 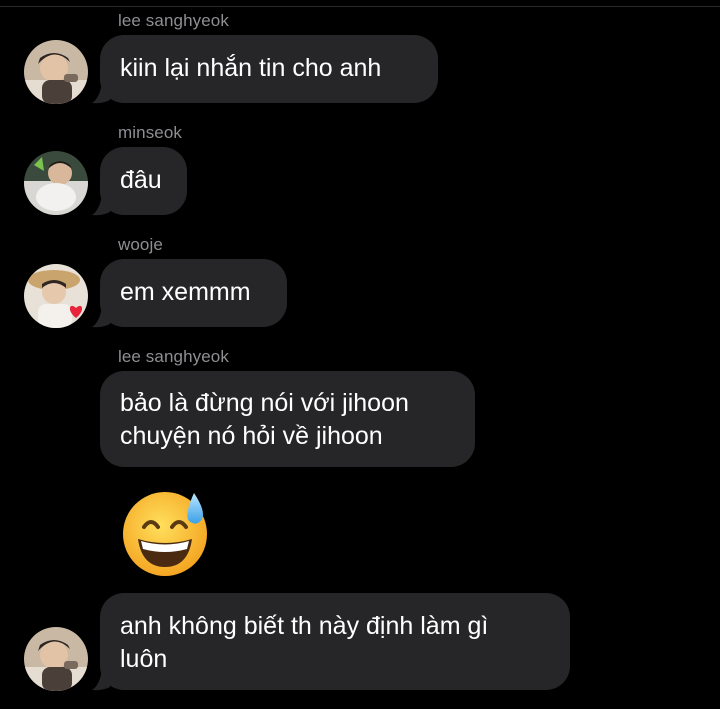 What do you see at coordinates (141, 180) in the screenshot?
I see `message-text: đâu` at bounding box center [141, 180].